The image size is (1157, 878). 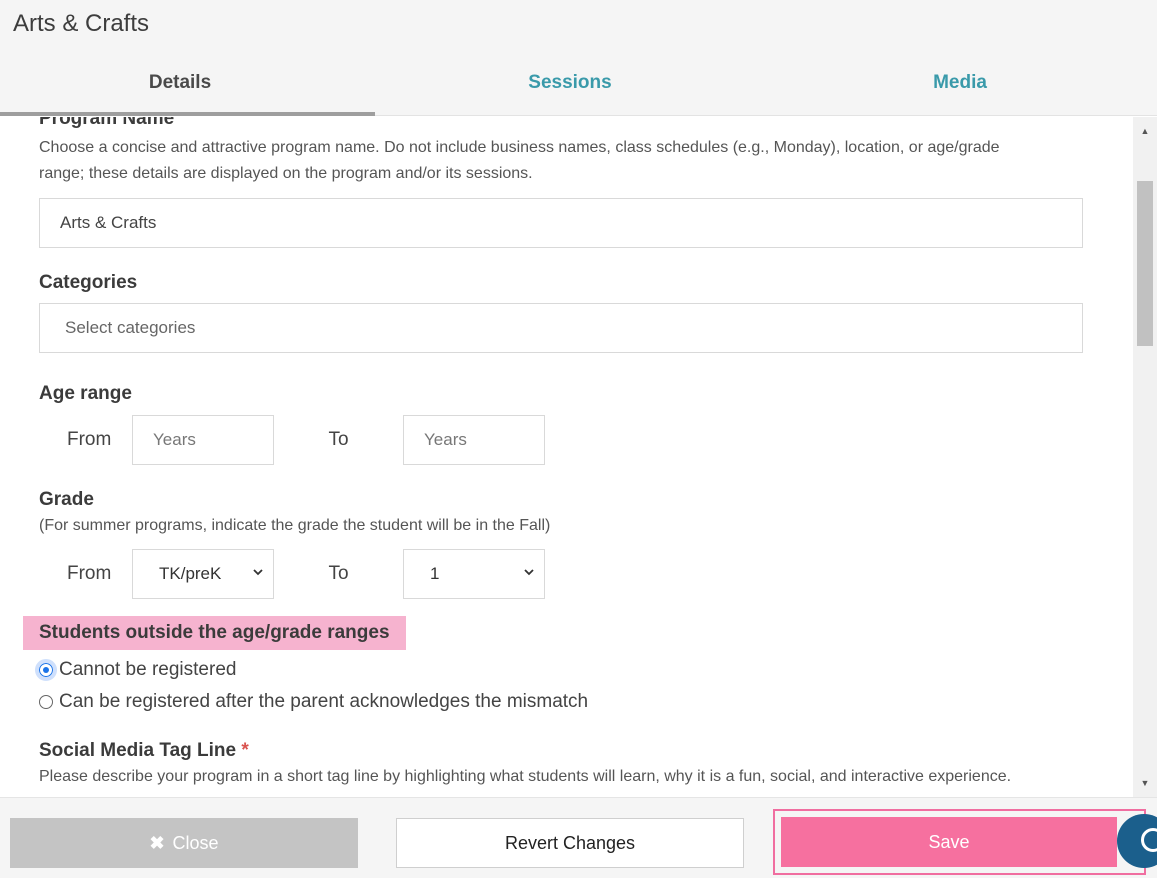 What do you see at coordinates (89, 439) in the screenshot?
I see `age-from-label: From` at bounding box center [89, 439].